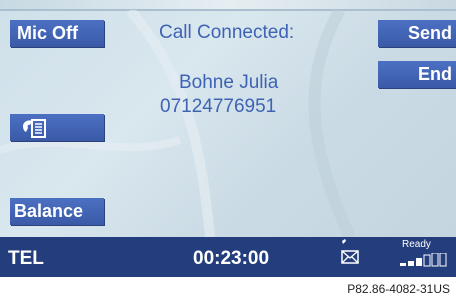  What do you see at coordinates (398, 289) in the screenshot?
I see `figure-caption: P82.86-4082-31US` at bounding box center [398, 289].